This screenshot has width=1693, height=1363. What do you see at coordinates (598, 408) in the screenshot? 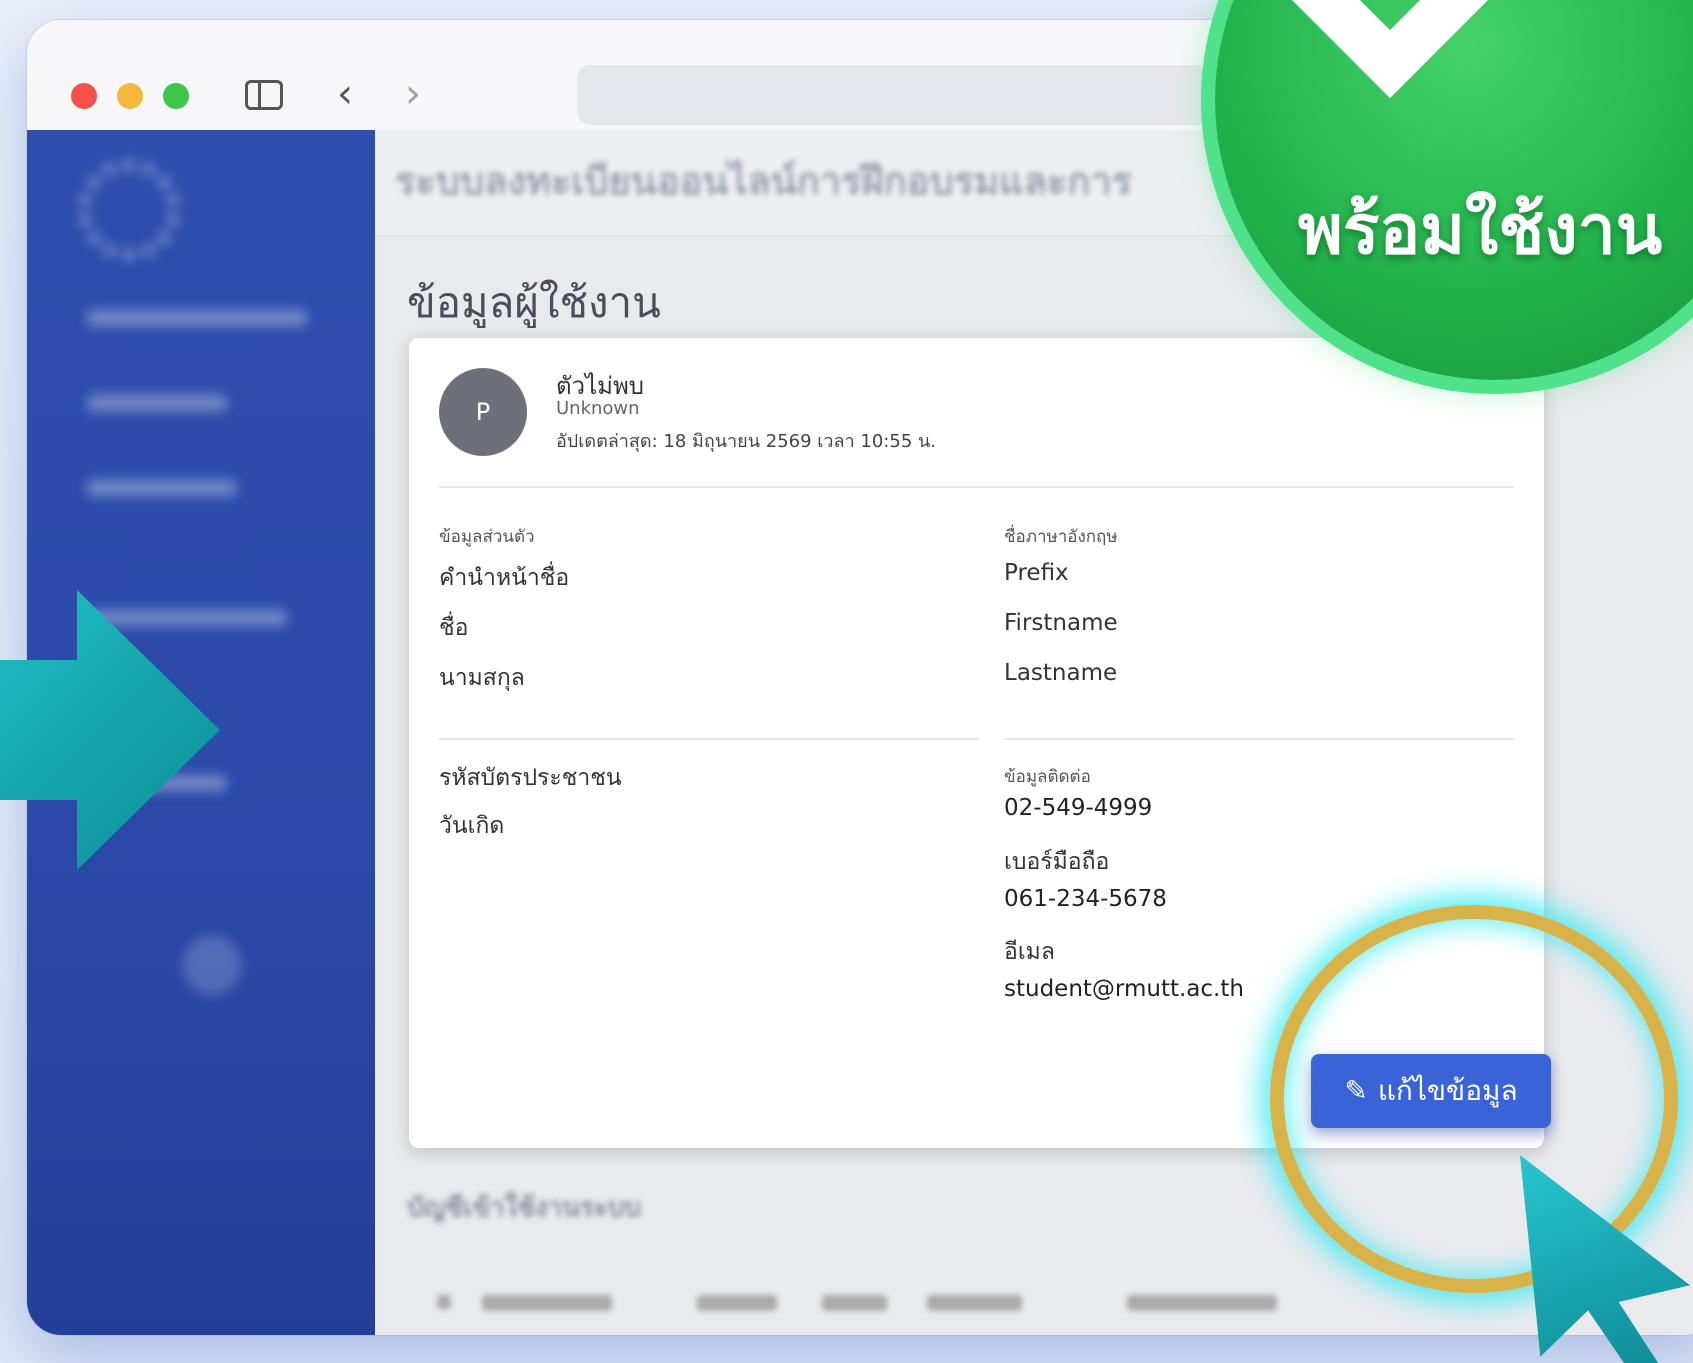
I see `user-role: Unknown` at bounding box center [598, 408].